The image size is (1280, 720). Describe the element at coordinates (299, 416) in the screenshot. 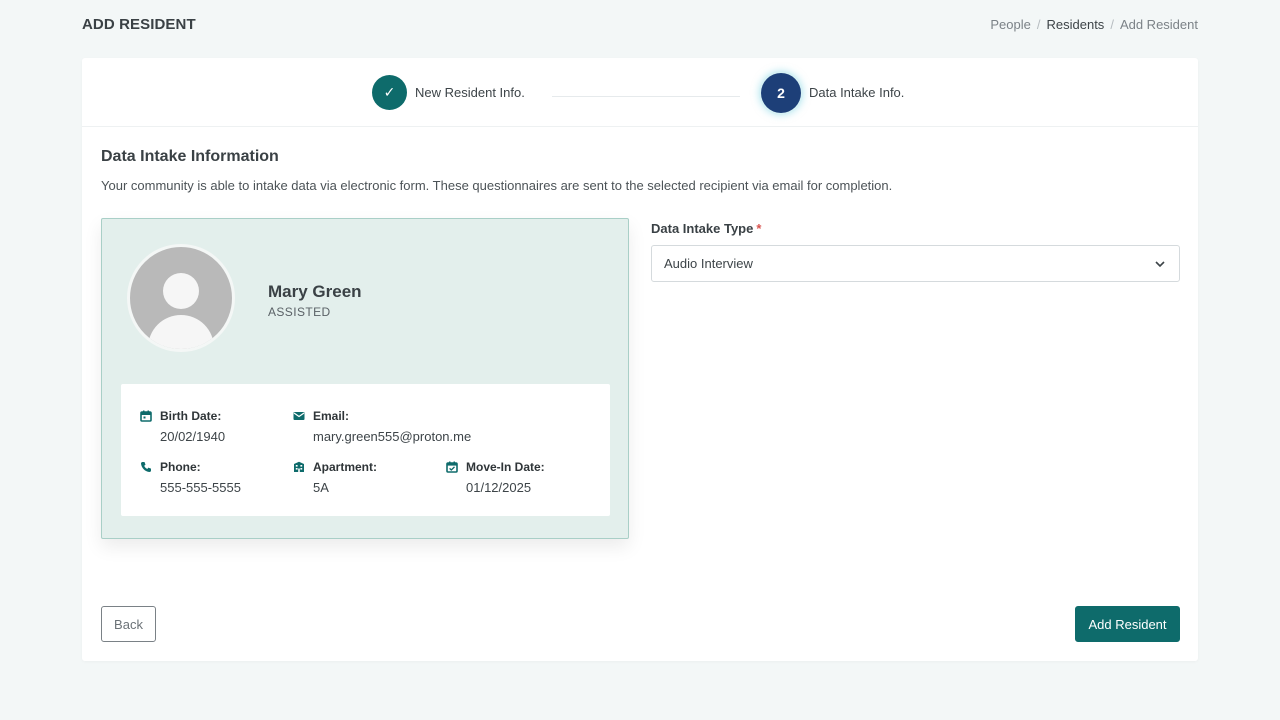

I see `envelope-icon` at that location.